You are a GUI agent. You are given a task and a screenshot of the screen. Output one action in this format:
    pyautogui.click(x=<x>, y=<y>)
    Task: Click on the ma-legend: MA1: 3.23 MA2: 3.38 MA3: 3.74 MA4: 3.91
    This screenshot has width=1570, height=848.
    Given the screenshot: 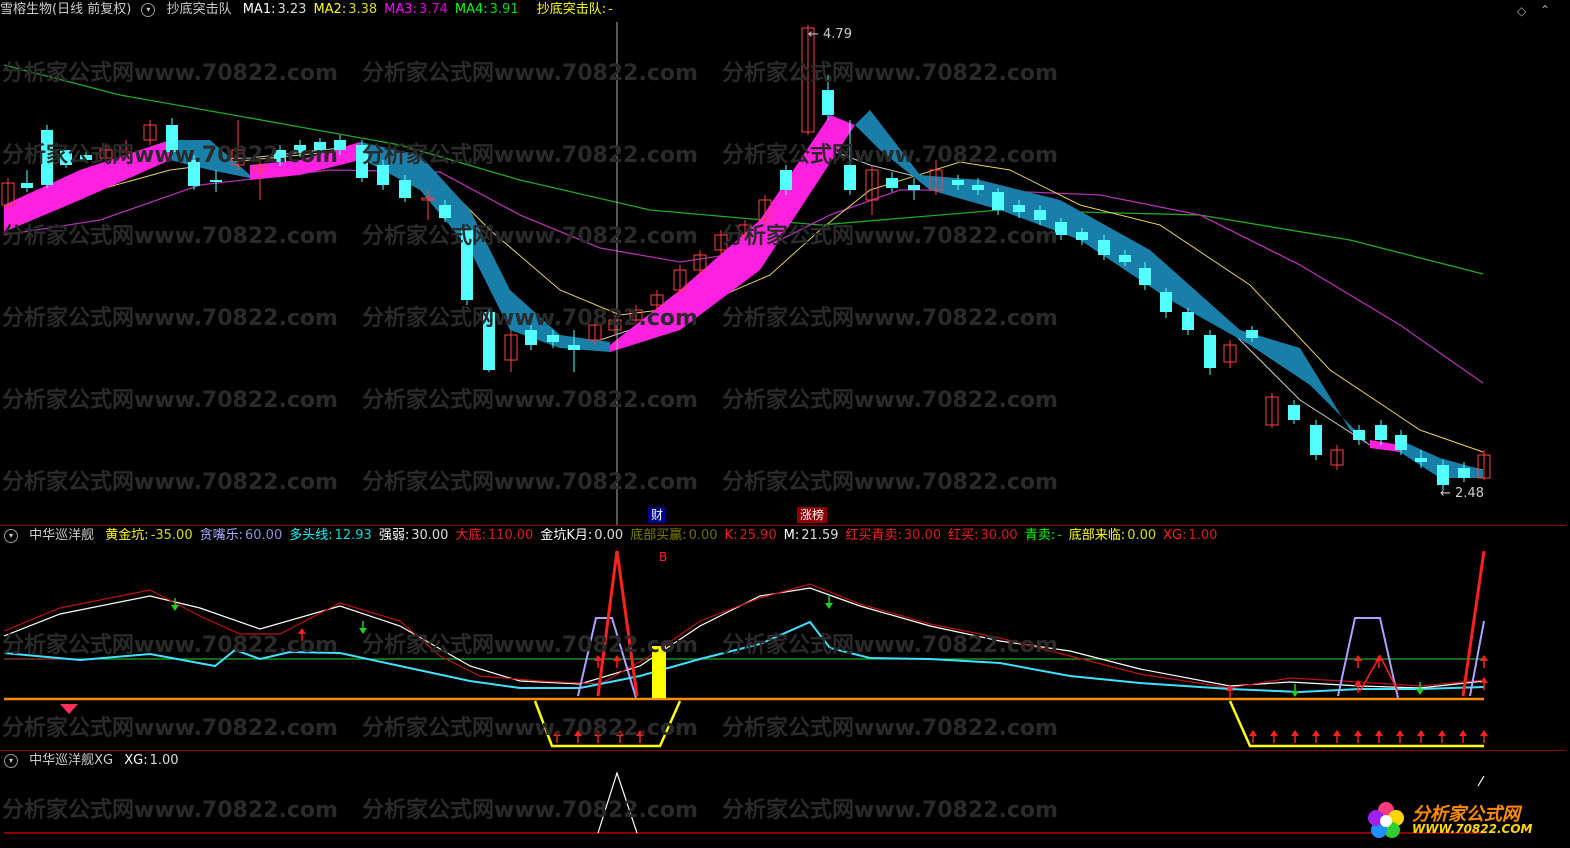 What is the action you would take?
    pyautogui.click(x=384, y=9)
    